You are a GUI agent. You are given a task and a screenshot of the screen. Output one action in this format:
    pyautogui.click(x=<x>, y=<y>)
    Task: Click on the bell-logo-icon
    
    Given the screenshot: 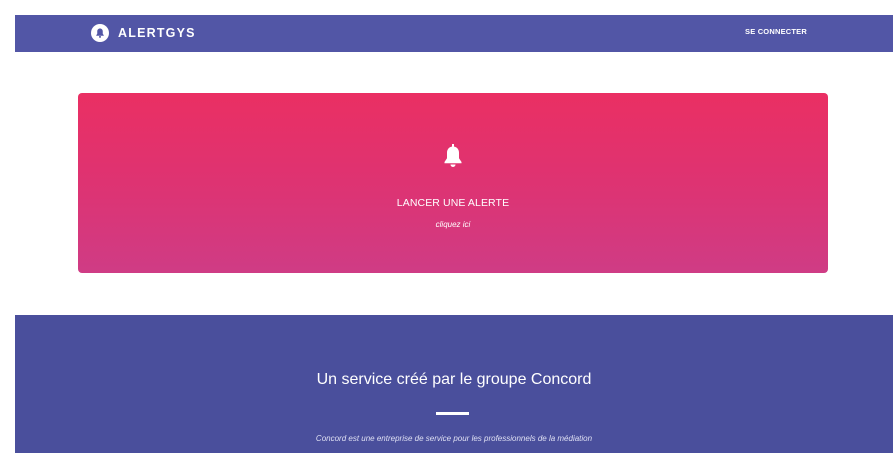 What is the action you would take?
    pyautogui.click(x=100, y=33)
    